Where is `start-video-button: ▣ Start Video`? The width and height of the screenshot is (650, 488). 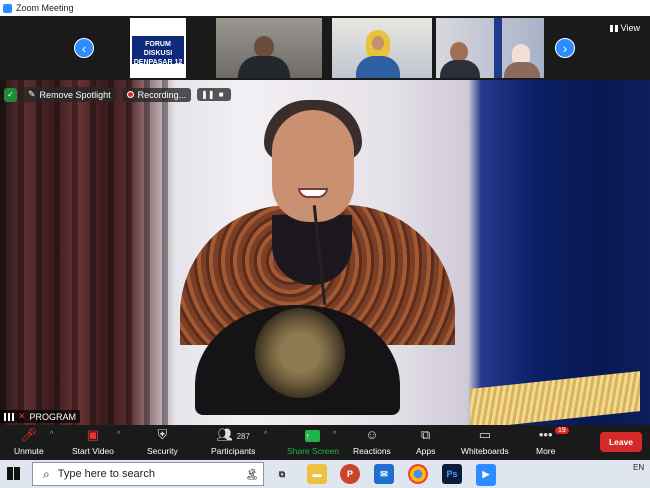
start-video-button: ▣ Start Video is located at coordinates (93, 441).